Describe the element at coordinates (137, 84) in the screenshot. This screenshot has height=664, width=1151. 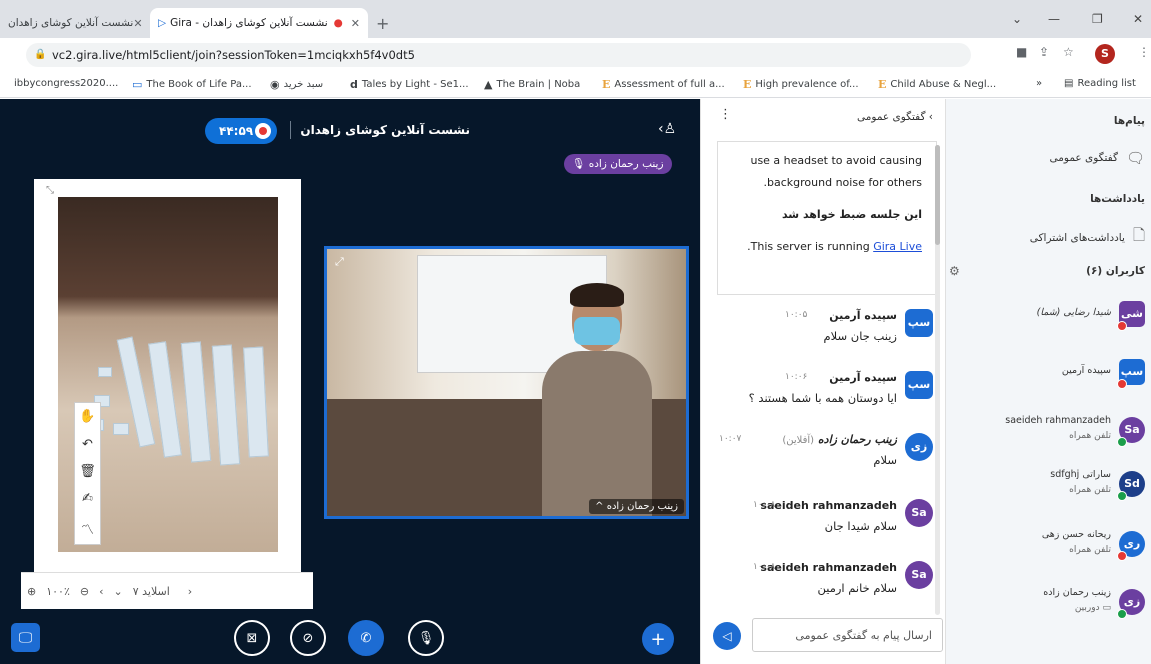
I see `book-icon: ▭` at that location.